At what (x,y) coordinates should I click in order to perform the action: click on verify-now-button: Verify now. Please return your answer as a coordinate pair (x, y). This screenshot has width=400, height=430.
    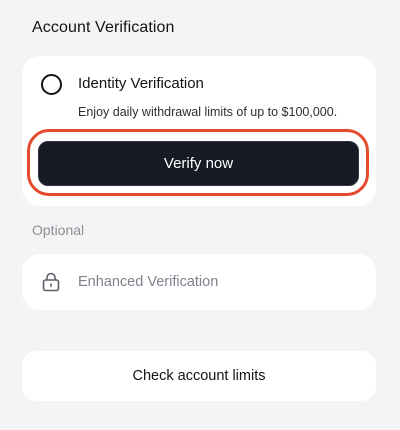
    Looking at the image, I should click on (198, 163).